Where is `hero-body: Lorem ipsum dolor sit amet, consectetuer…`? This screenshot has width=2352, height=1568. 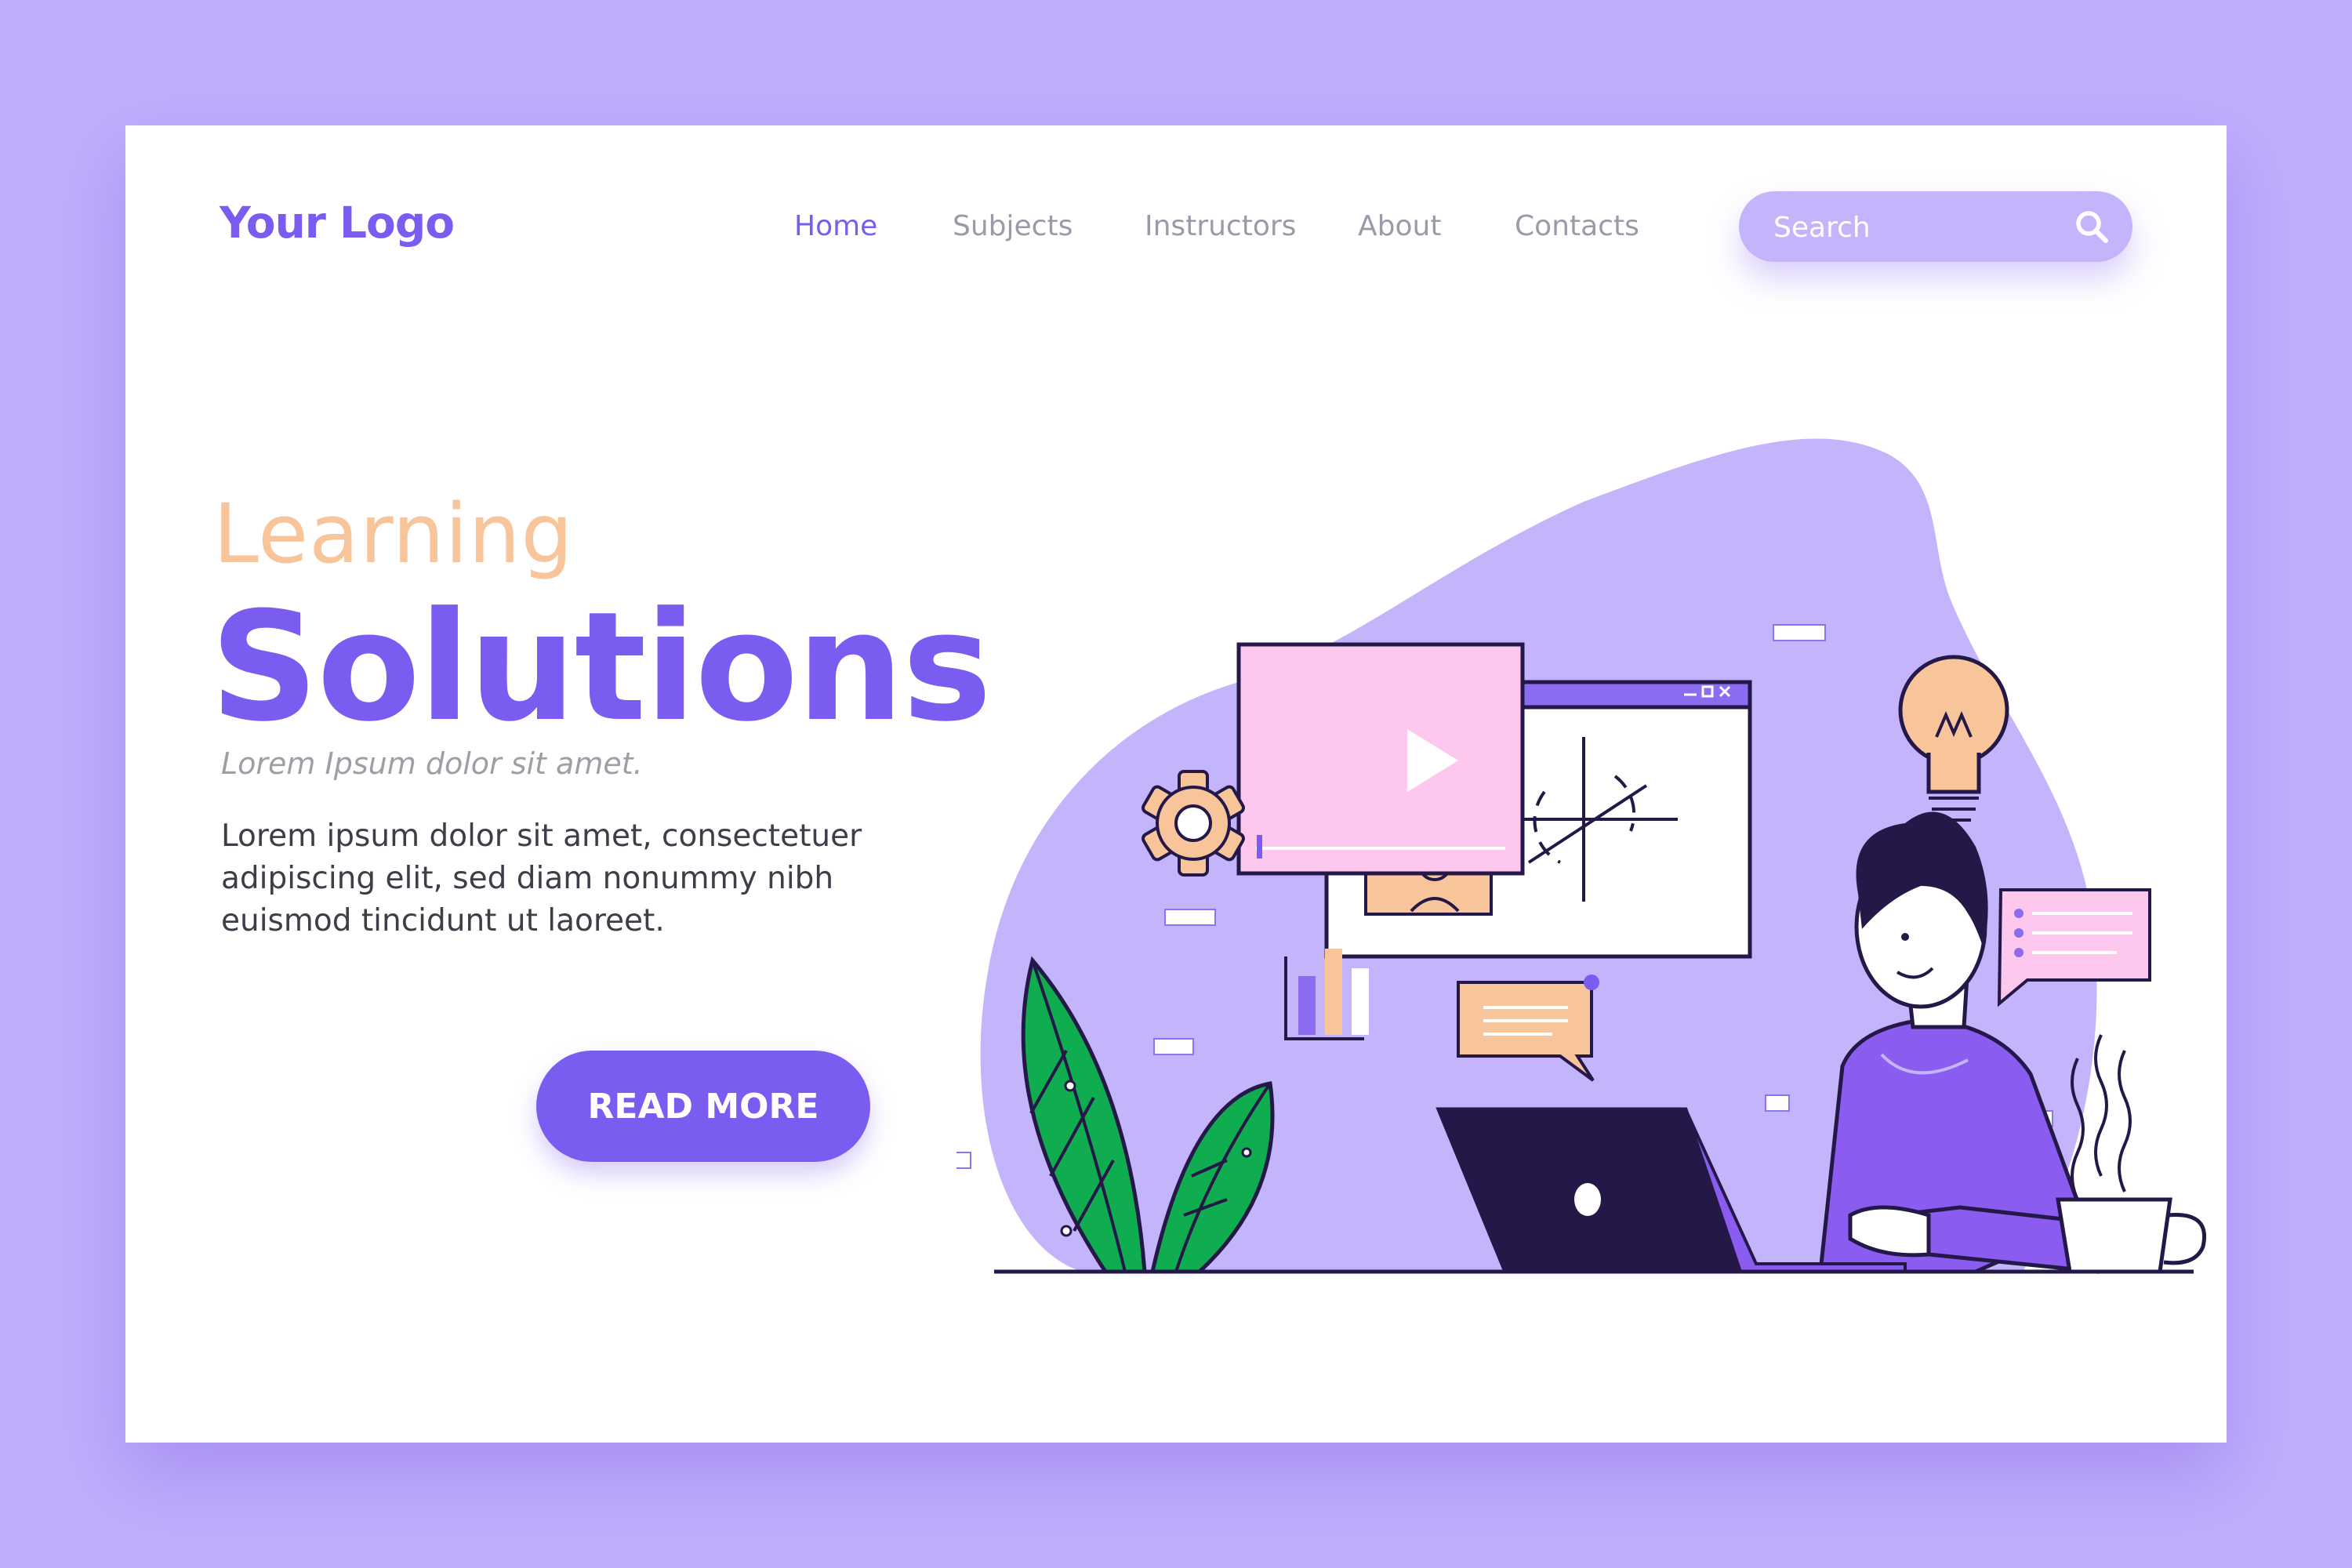
hero-body: Lorem ipsum dolor sit amet, consectetuer… is located at coordinates (541, 878).